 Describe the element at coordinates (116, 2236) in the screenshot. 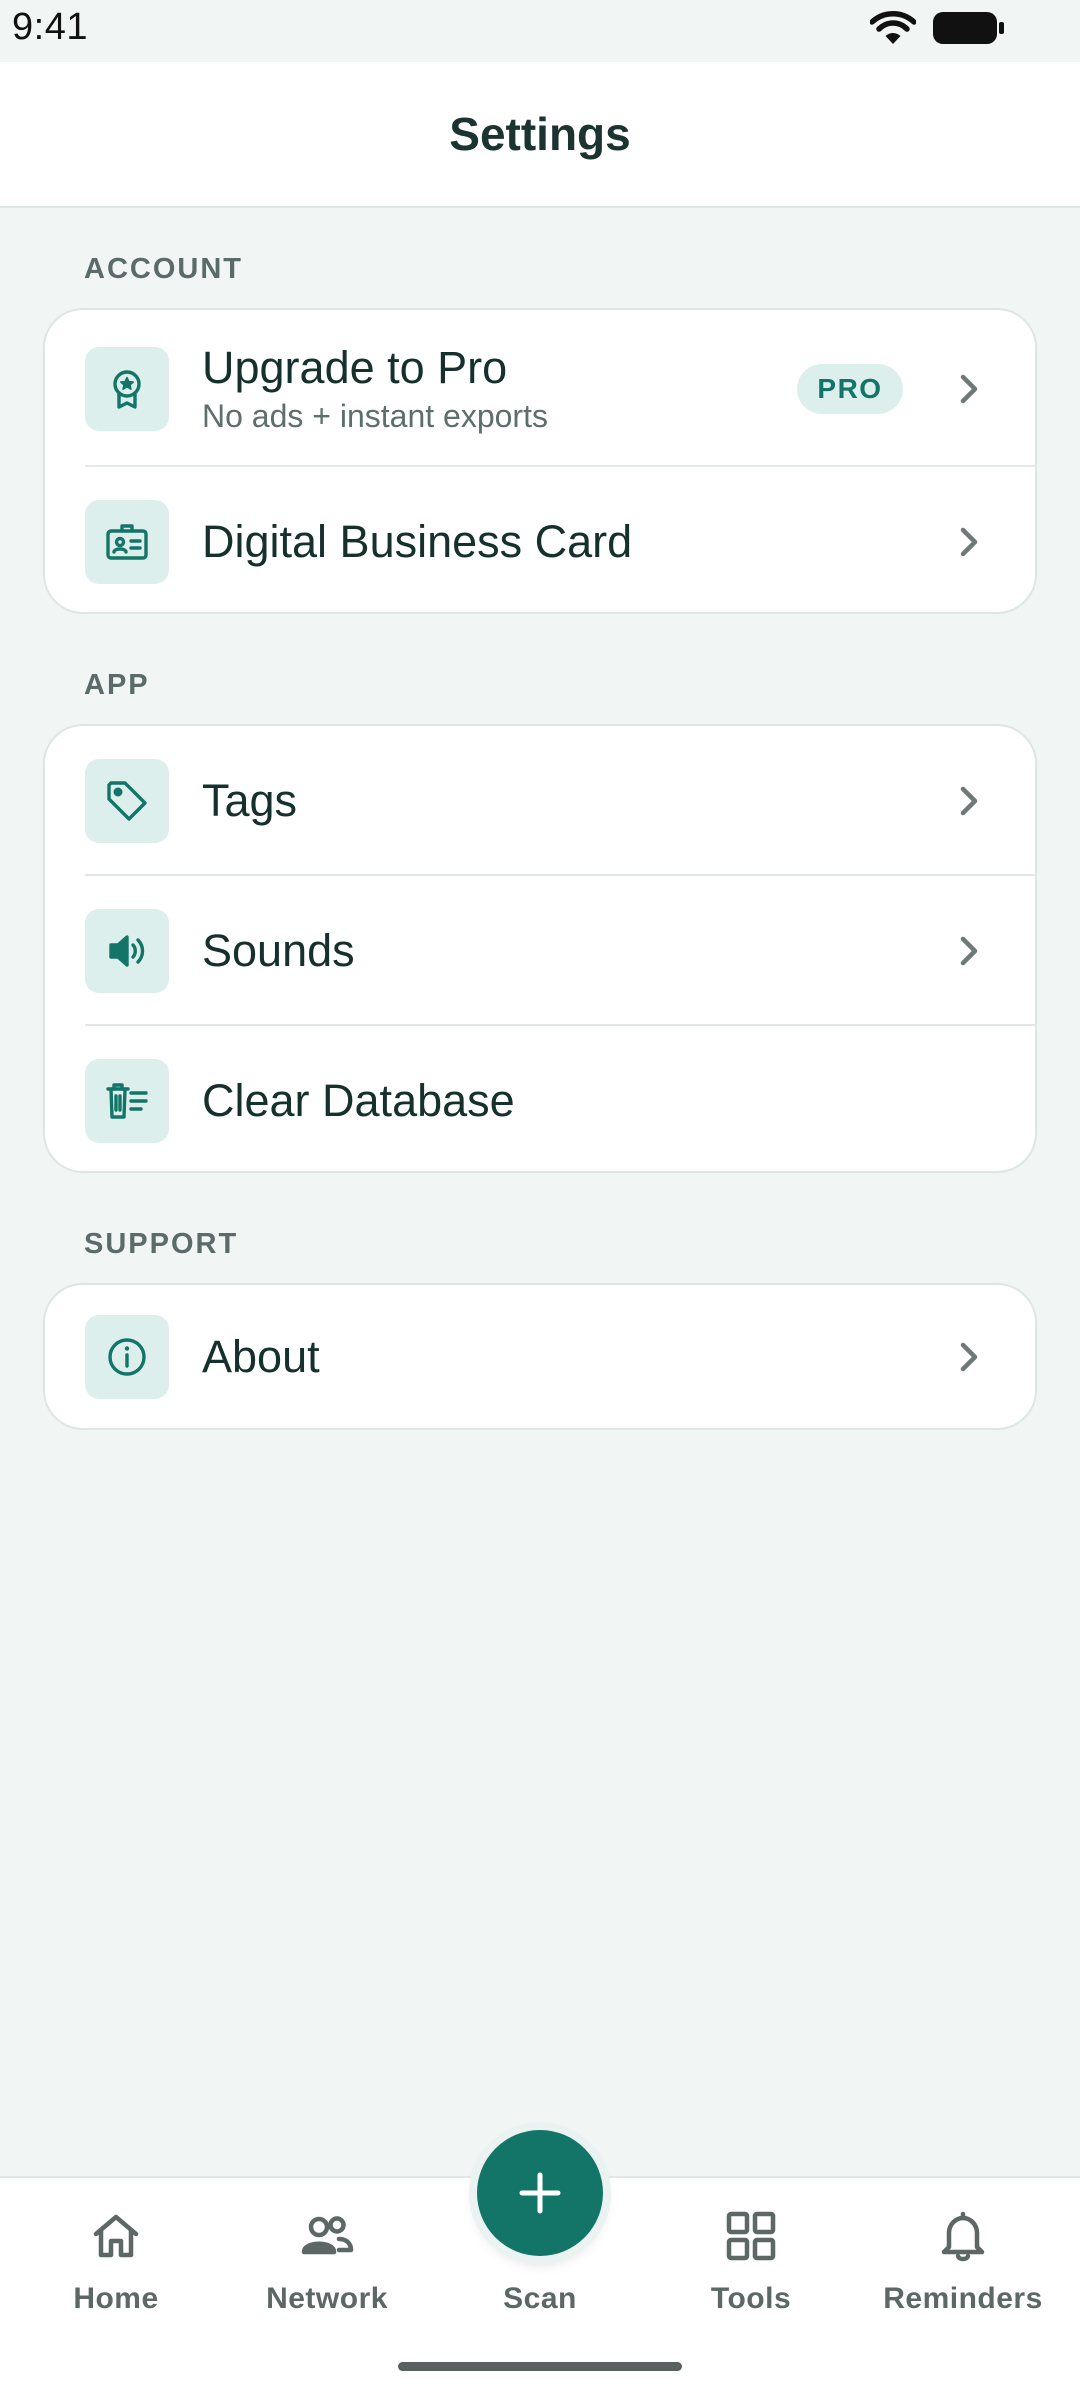

I see `home-icon` at that location.